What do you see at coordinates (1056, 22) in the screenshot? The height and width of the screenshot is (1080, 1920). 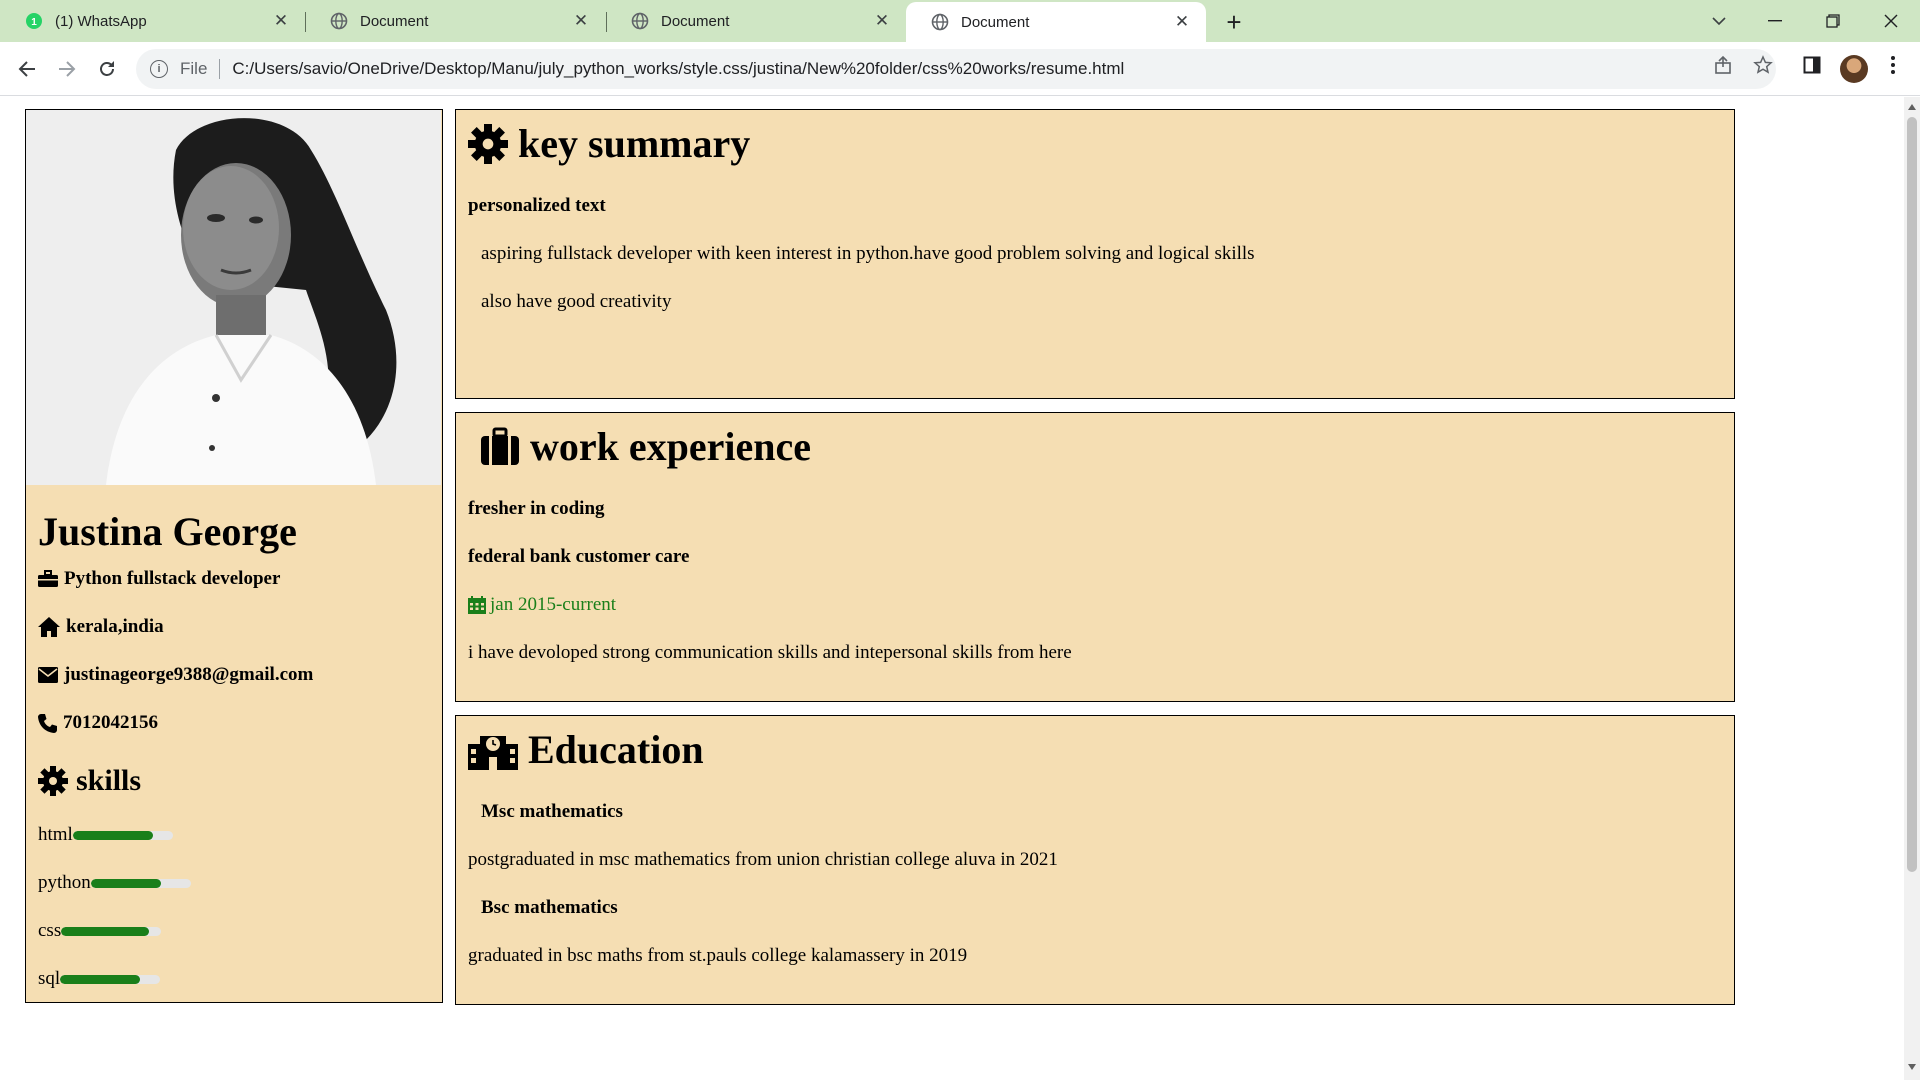 I see `tab-document-active: Document ✕` at bounding box center [1056, 22].